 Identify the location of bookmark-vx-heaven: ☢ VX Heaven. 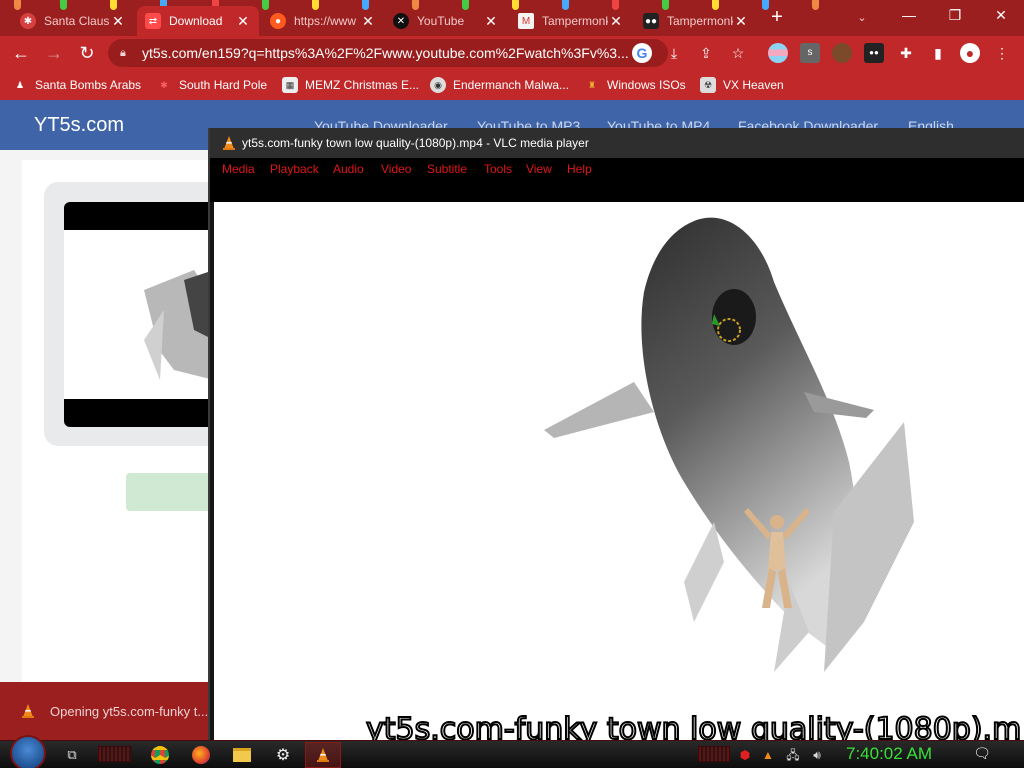
(742, 85).